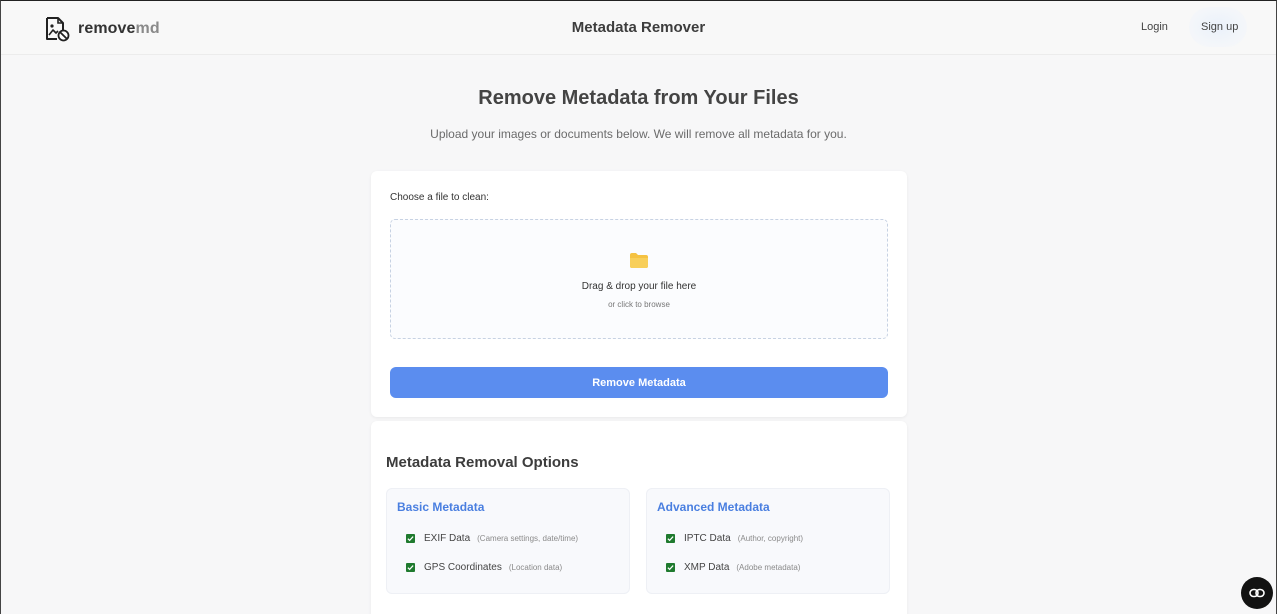 This screenshot has width=1277, height=614. What do you see at coordinates (707, 538) in the screenshot?
I see `option-label: IPTC Data` at bounding box center [707, 538].